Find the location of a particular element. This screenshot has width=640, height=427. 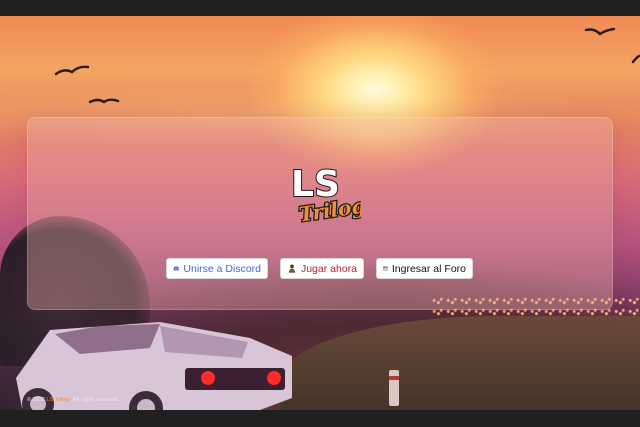

enter-forum-label: Ingresar al Foro is located at coordinates (428, 268).